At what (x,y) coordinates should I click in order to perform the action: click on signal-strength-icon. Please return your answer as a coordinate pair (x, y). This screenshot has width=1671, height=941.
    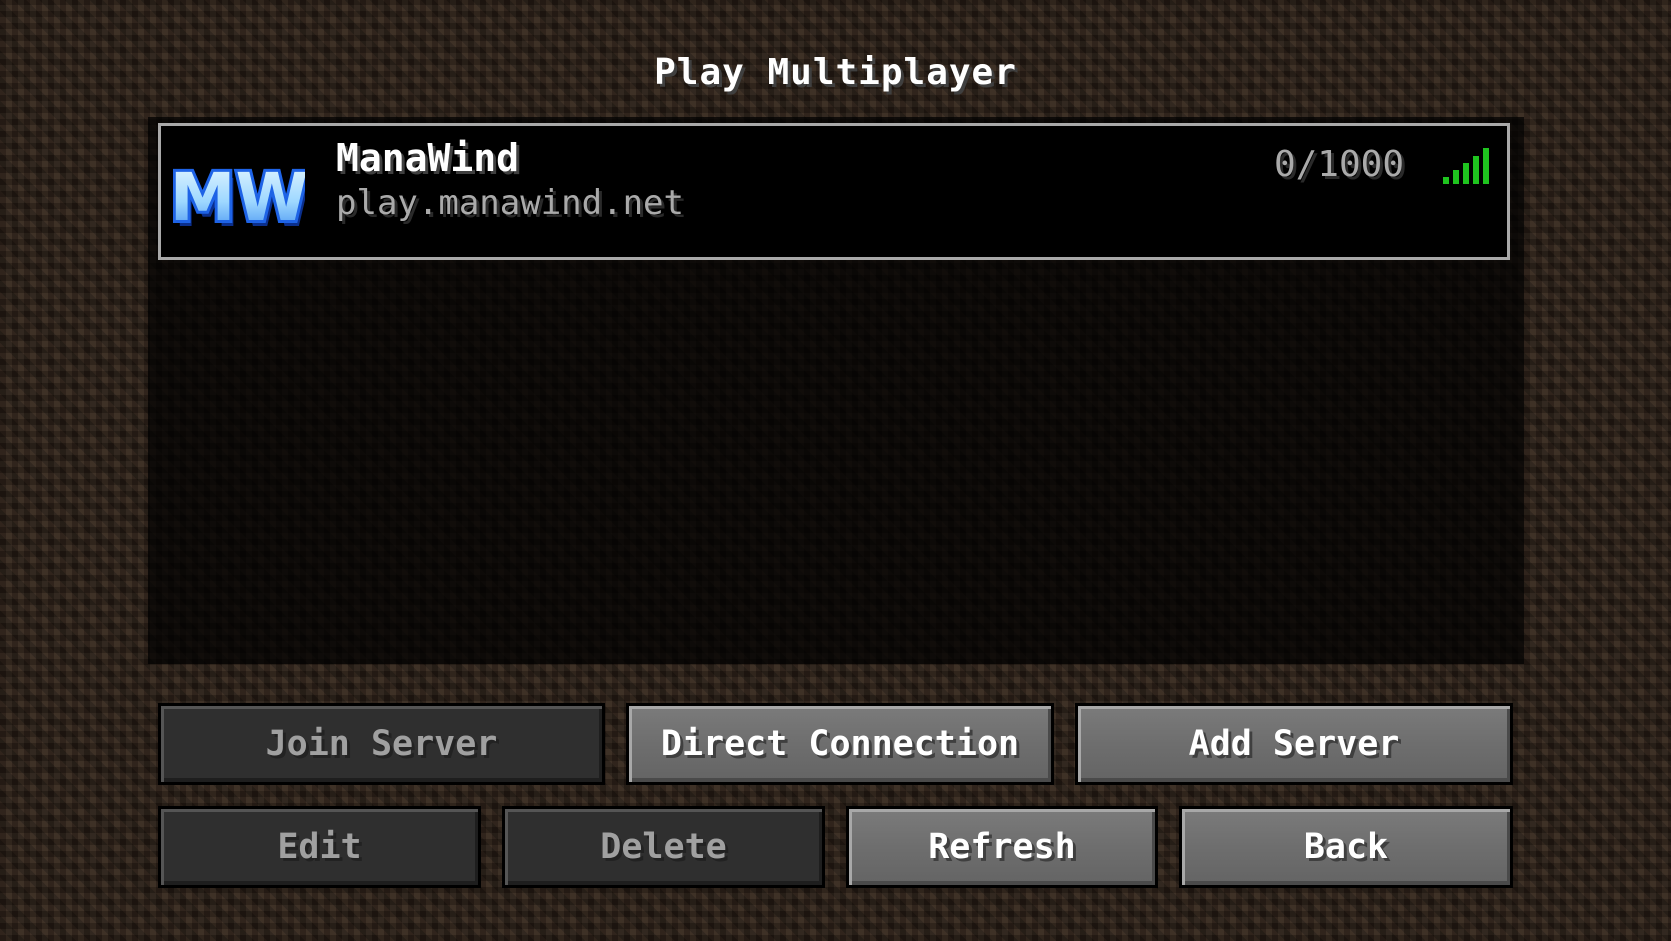
    Looking at the image, I should click on (1466, 166).